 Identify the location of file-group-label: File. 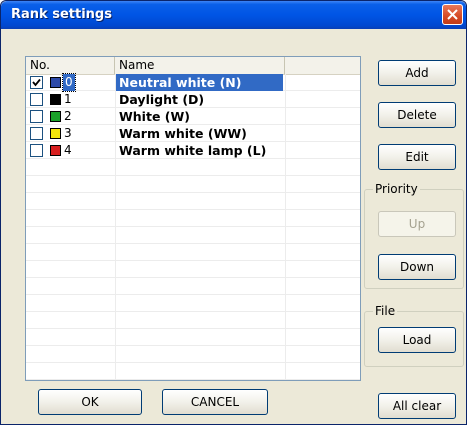
(385, 311).